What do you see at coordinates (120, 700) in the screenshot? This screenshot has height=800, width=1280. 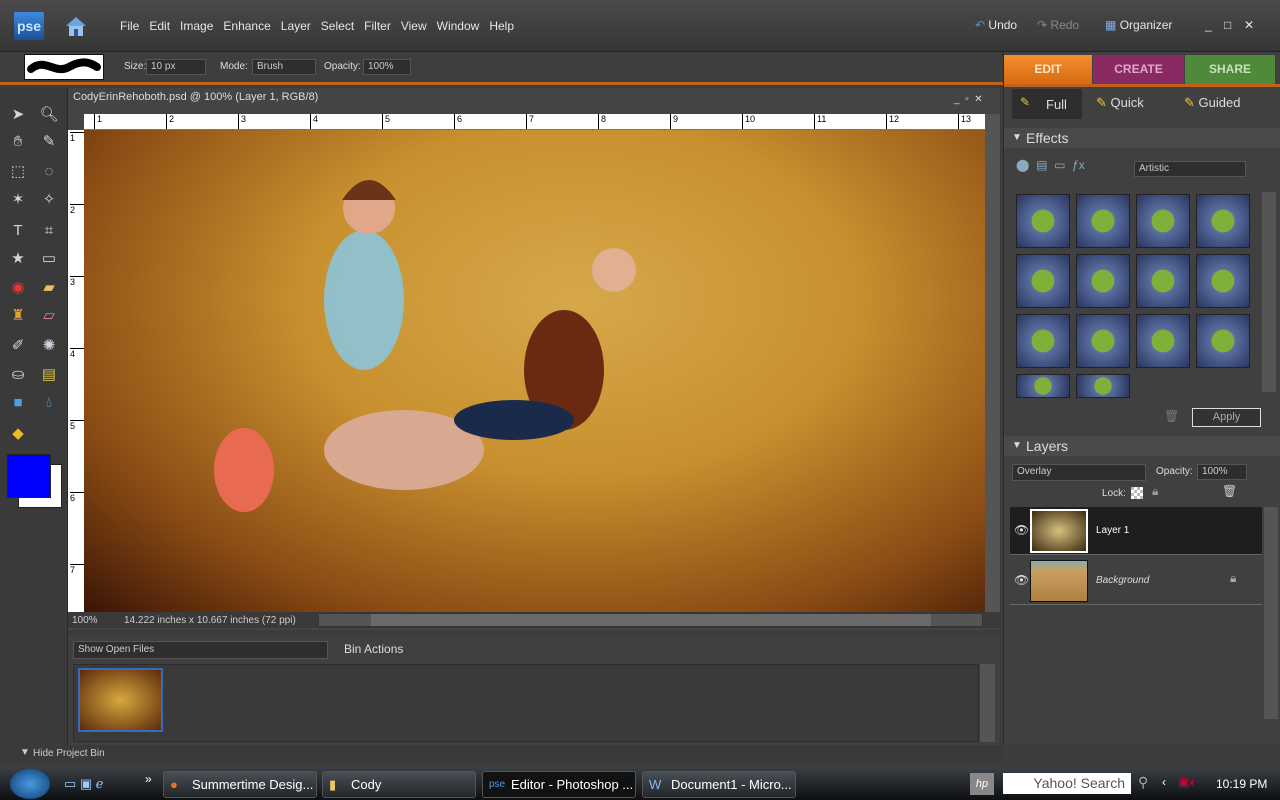 I see `open-file-thumbnail` at bounding box center [120, 700].